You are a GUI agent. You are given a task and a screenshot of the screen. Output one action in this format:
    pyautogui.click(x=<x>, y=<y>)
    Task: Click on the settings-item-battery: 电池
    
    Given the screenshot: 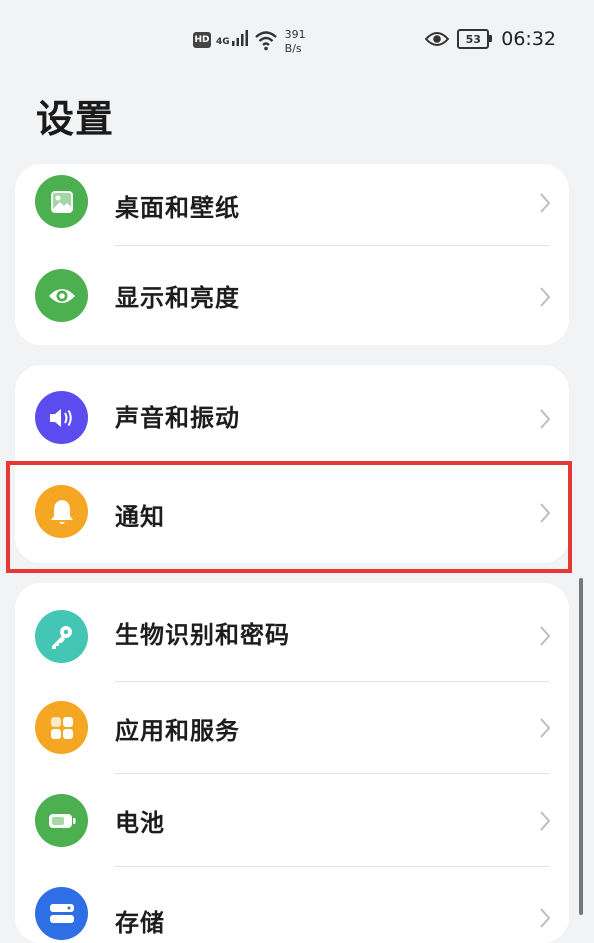 What is the action you would take?
    pyautogui.click(x=292, y=820)
    